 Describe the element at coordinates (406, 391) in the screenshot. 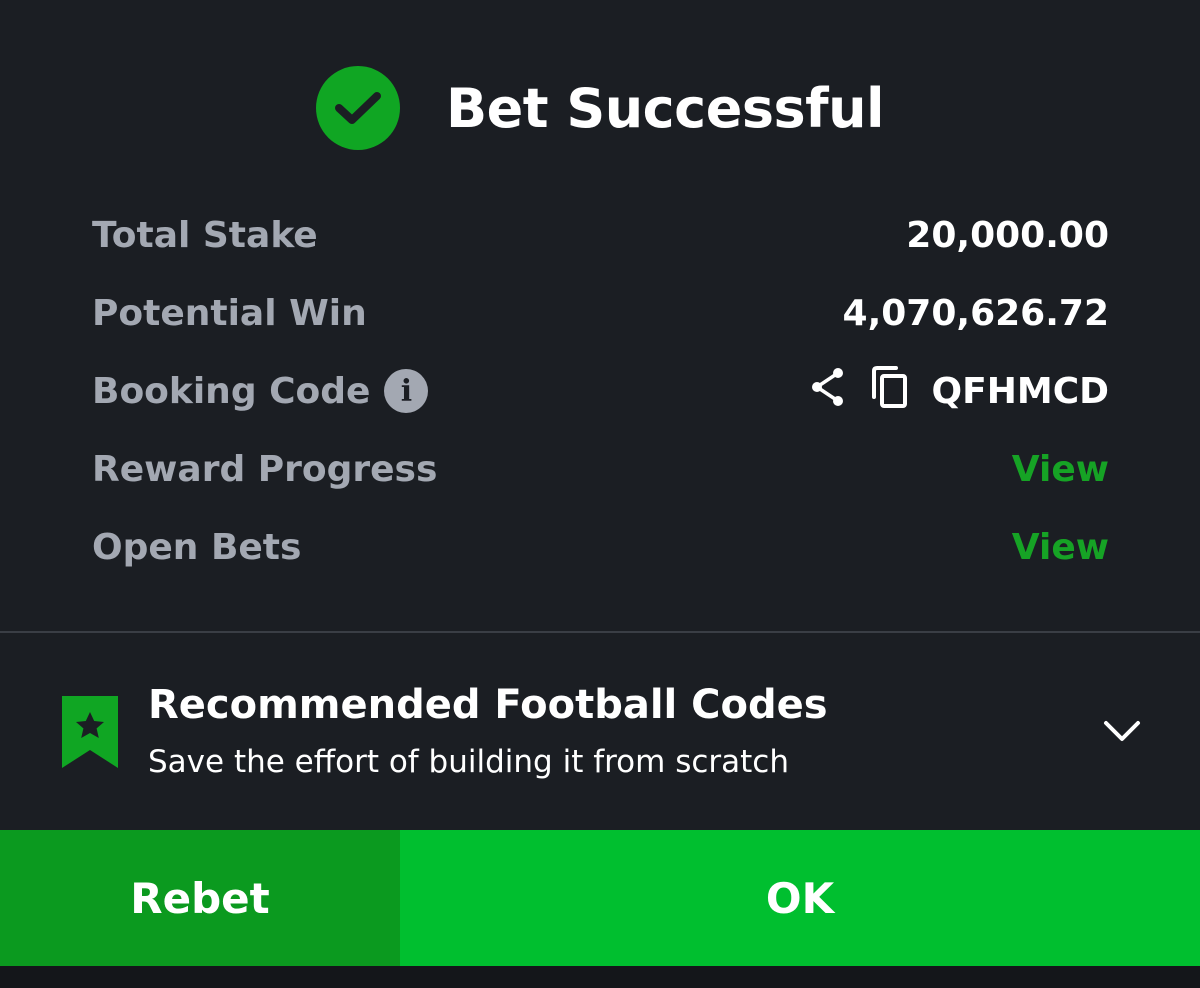

I see `info-icon: i` at that location.